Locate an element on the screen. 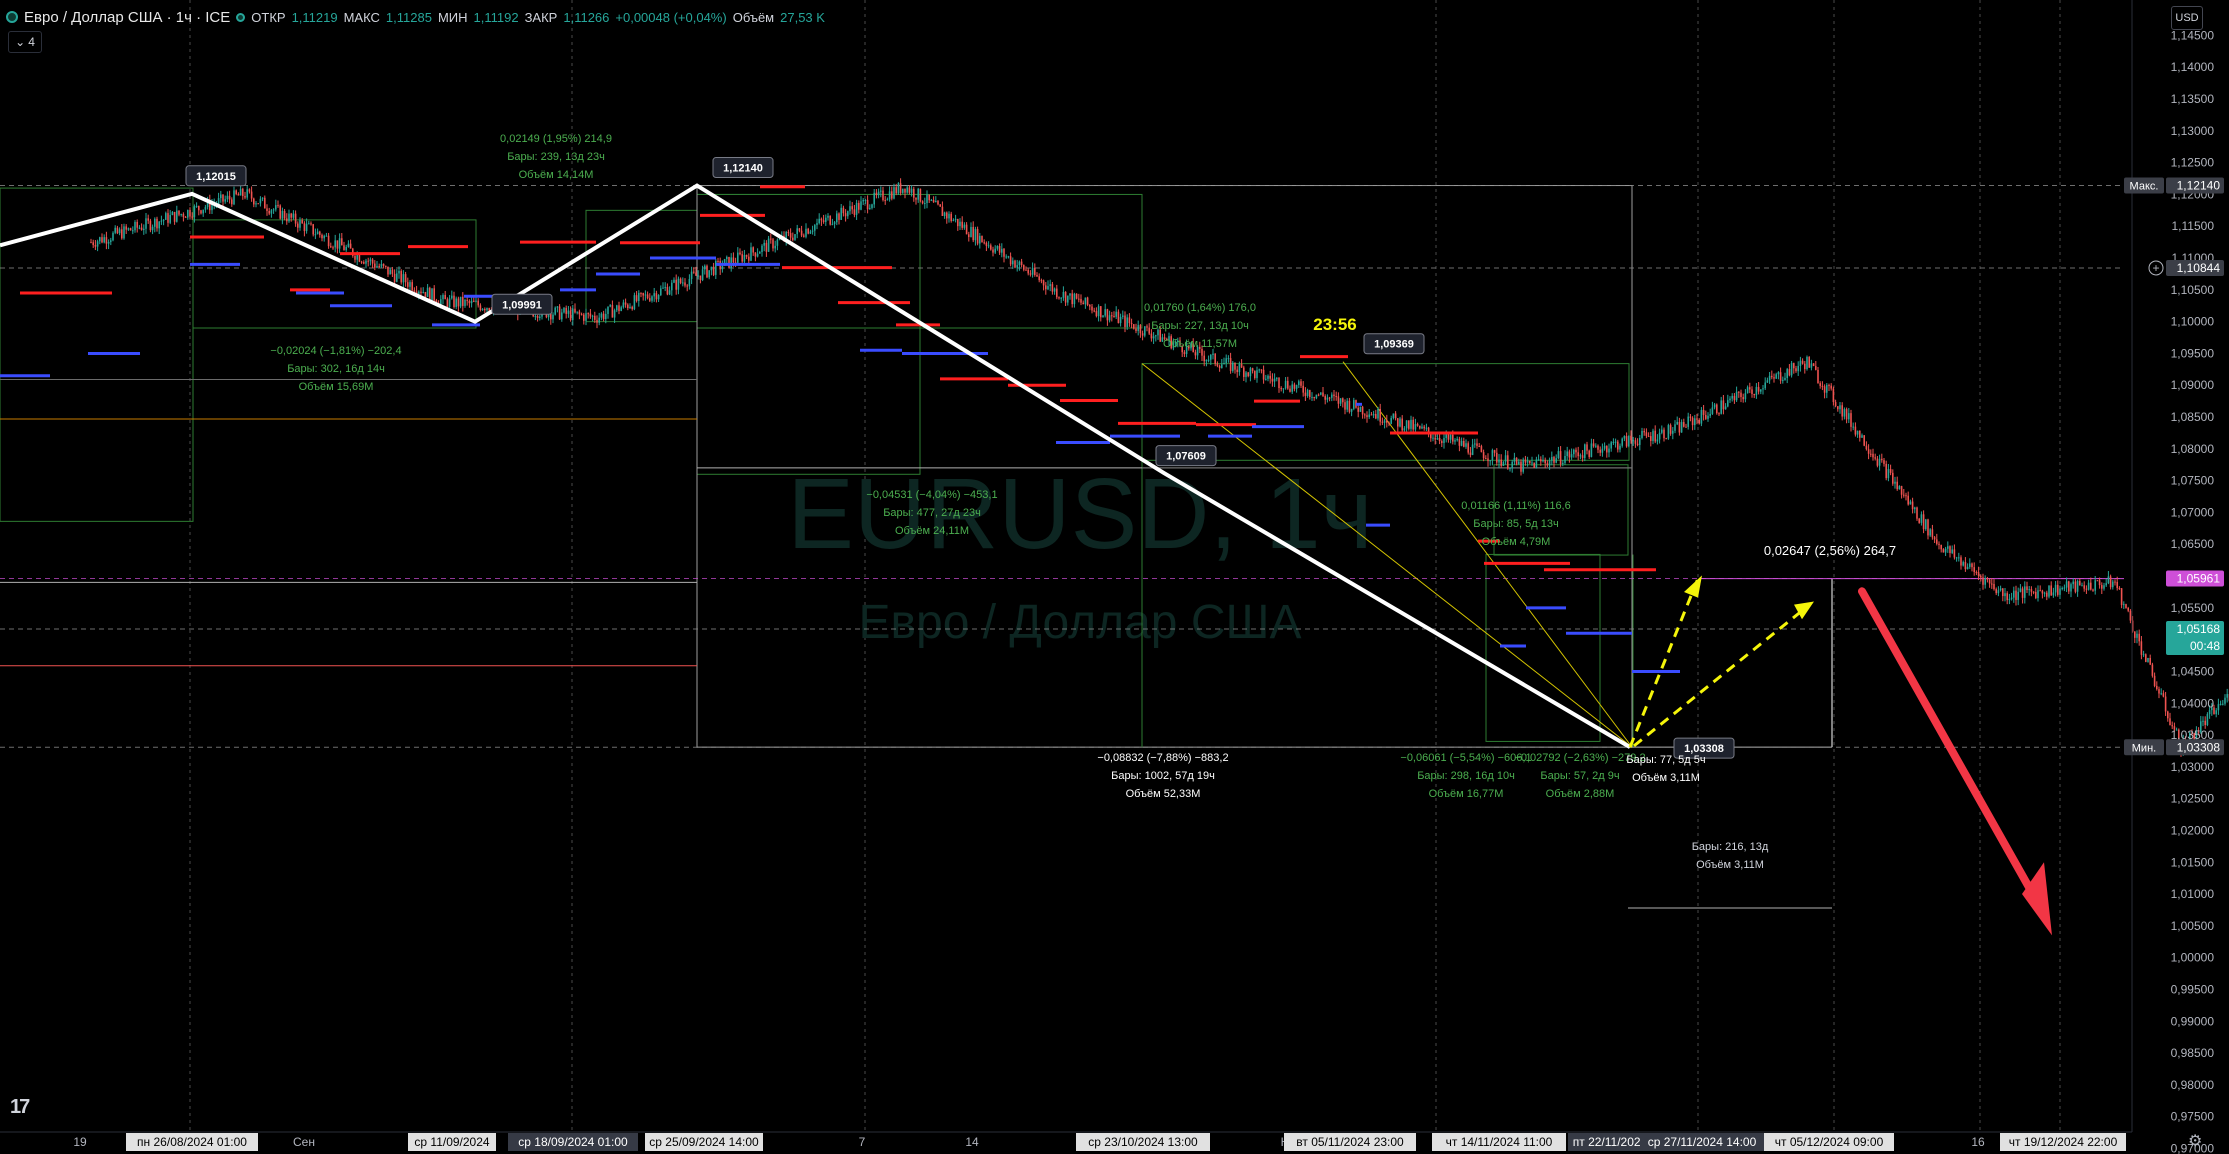 This screenshot has height=1154, width=2229. indicators-toggle: ⌄ 4 is located at coordinates (25, 42).